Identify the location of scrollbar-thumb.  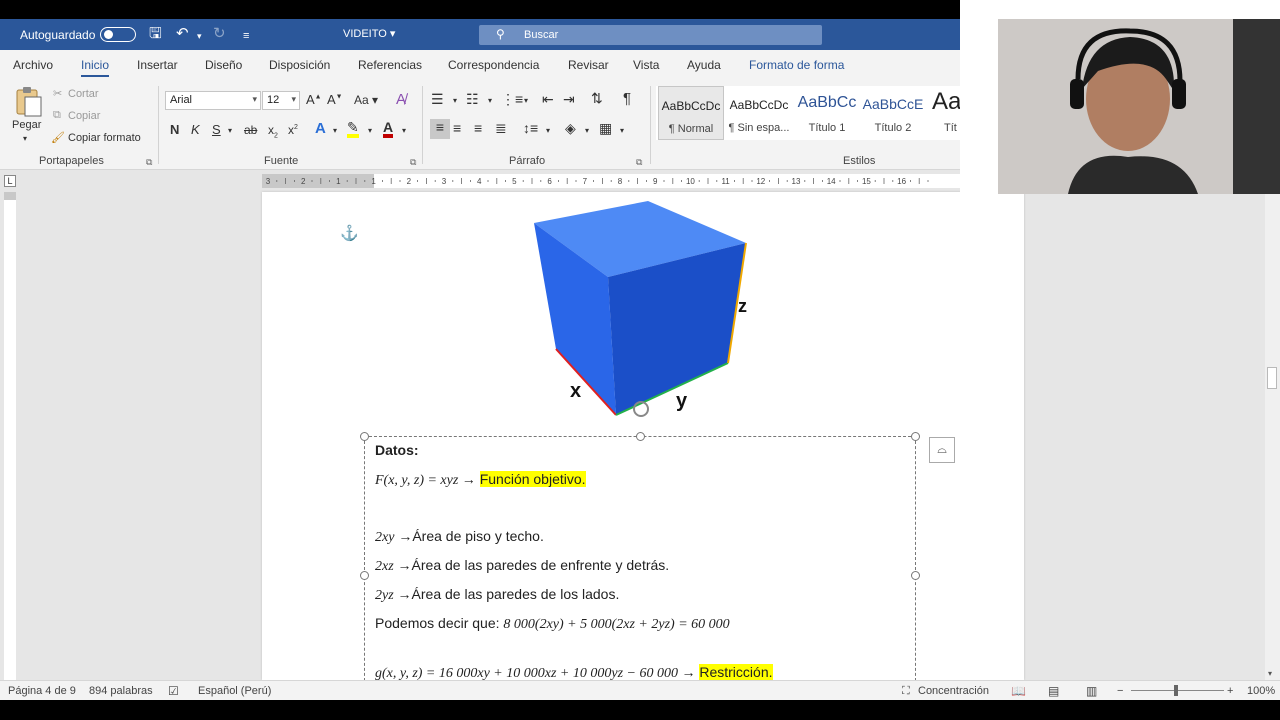
(1272, 378).